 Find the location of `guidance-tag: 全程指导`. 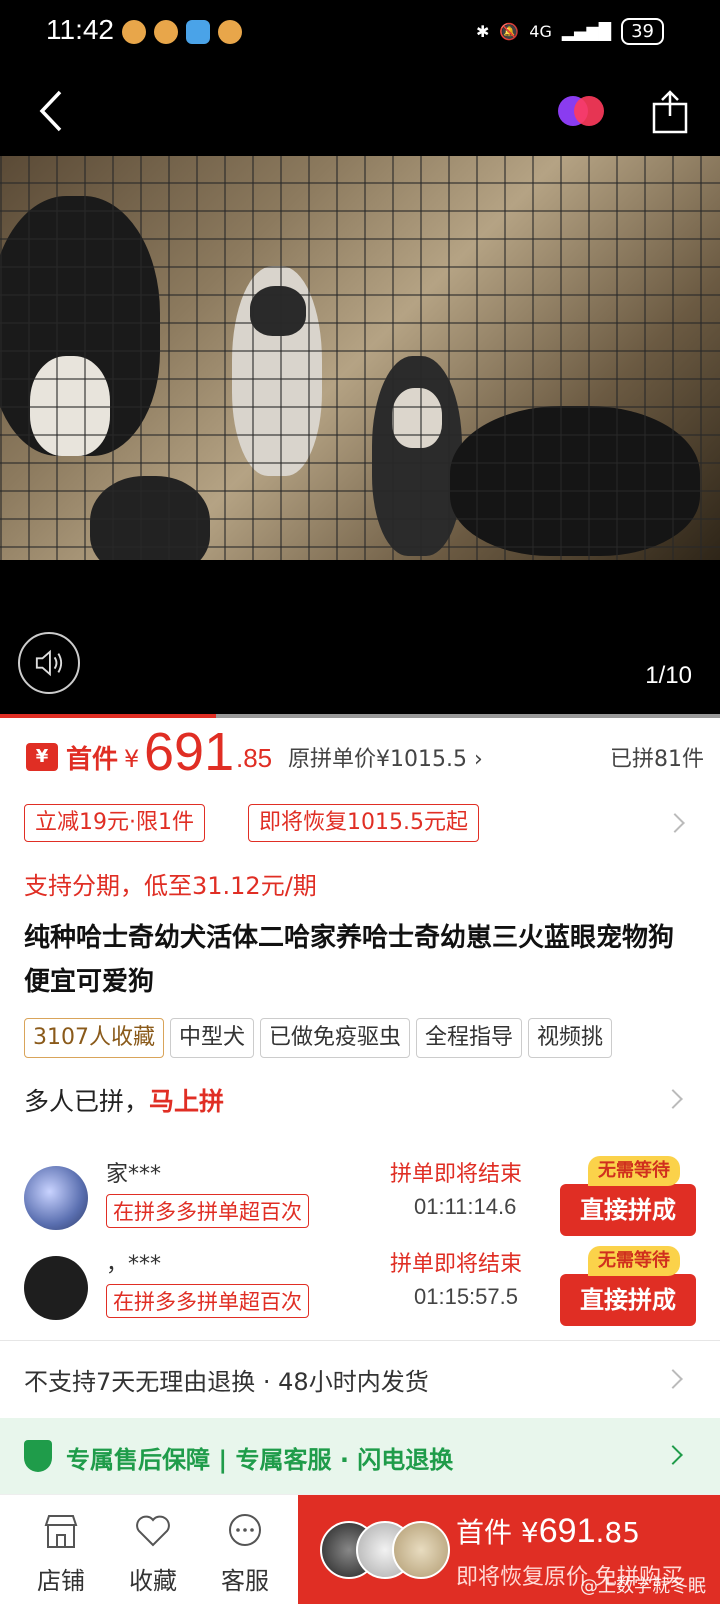

guidance-tag: 全程指导 is located at coordinates (469, 1038).